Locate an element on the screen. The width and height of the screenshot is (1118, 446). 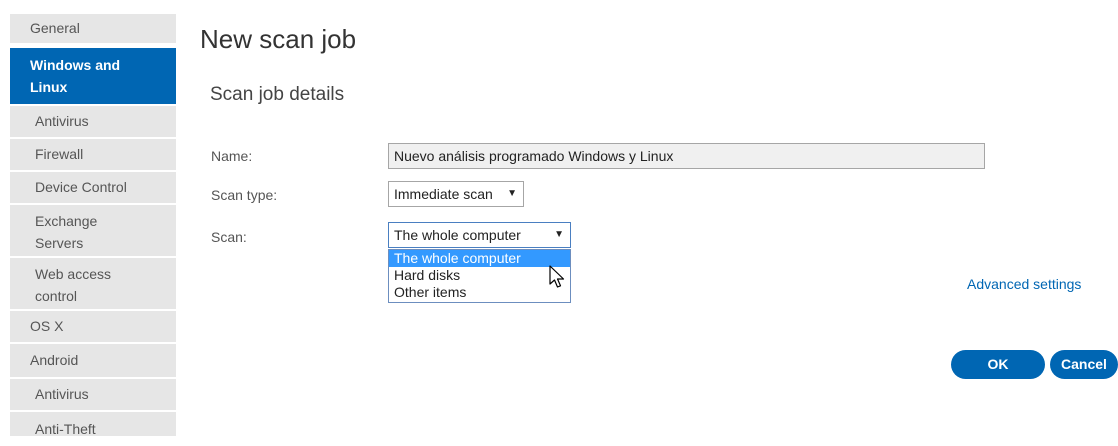
scan-select: The whole computer ▼ is located at coordinates (479, 235).